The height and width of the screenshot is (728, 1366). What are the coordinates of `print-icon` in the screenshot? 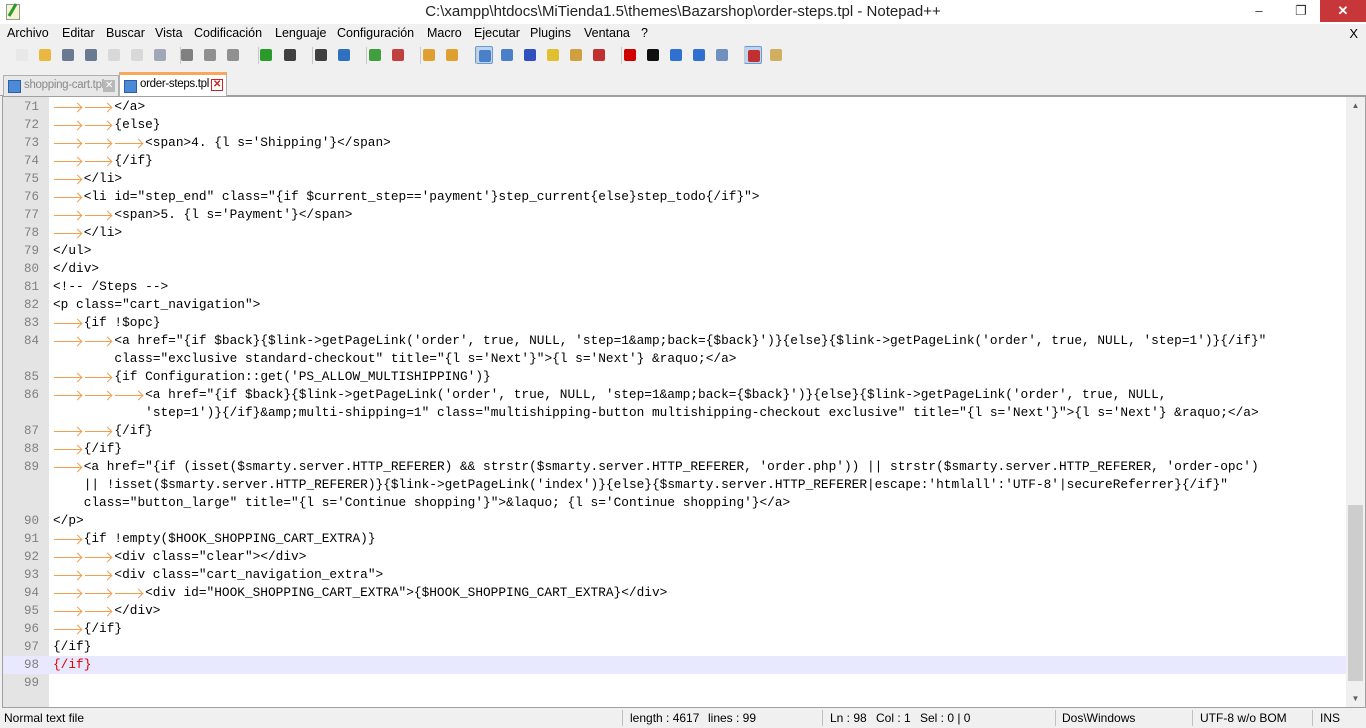 It's located at (160, 55).